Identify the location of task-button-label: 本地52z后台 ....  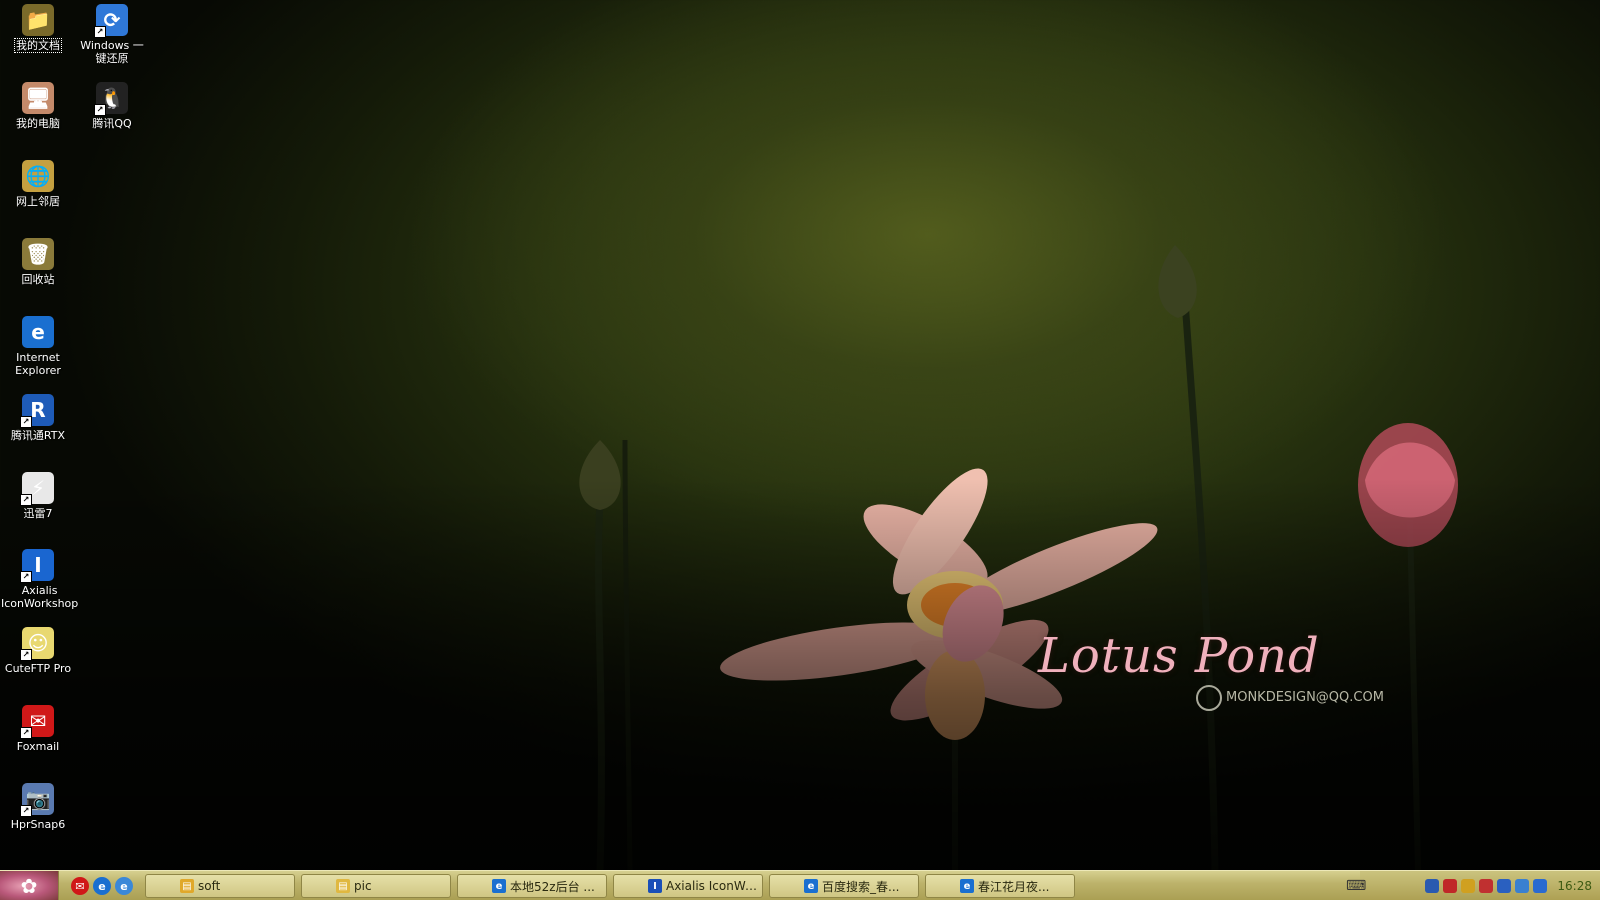
(552, 886).